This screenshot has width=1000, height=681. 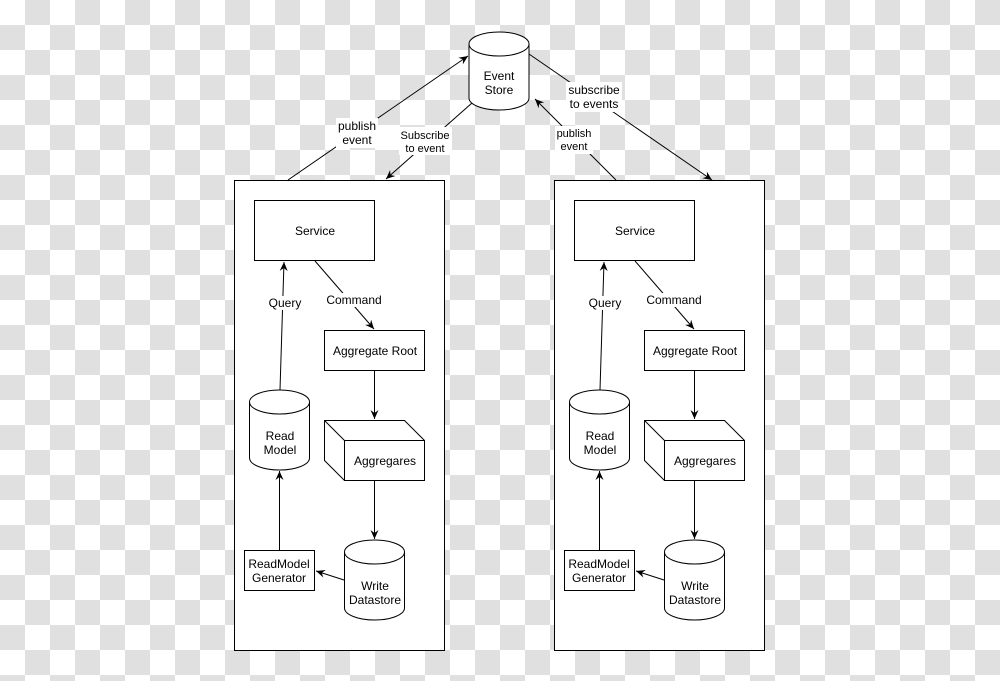 What do you see at coordinates (424, 149) in the screenshot?
I see `edge-label: to event` at bounding box center [424, 149].